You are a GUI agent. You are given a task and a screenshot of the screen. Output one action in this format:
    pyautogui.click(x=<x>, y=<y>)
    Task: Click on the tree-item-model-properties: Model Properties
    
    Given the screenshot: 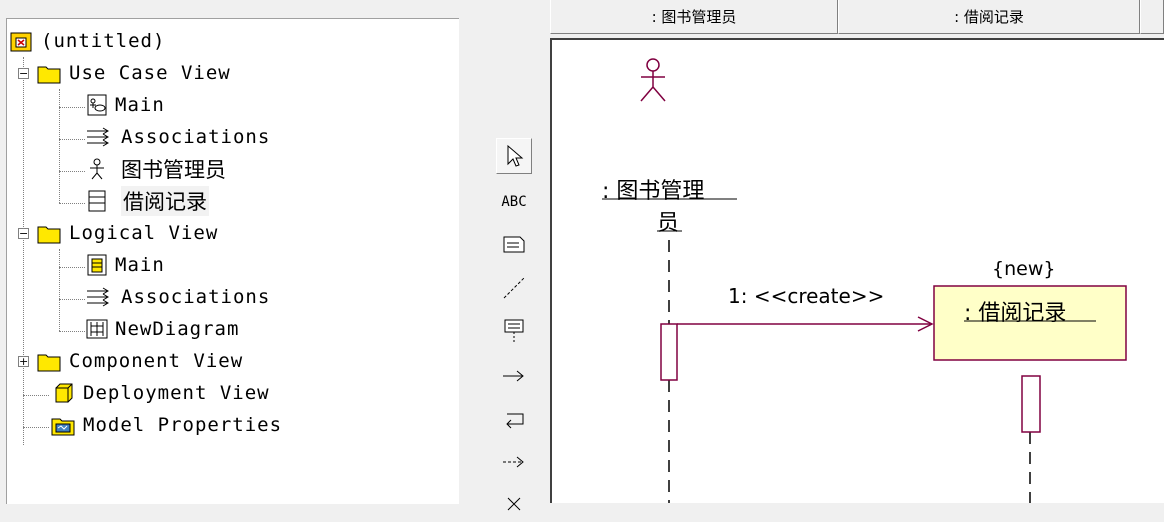 What is the action you would take?
    pyautogui.click(x=166, y=425)
    